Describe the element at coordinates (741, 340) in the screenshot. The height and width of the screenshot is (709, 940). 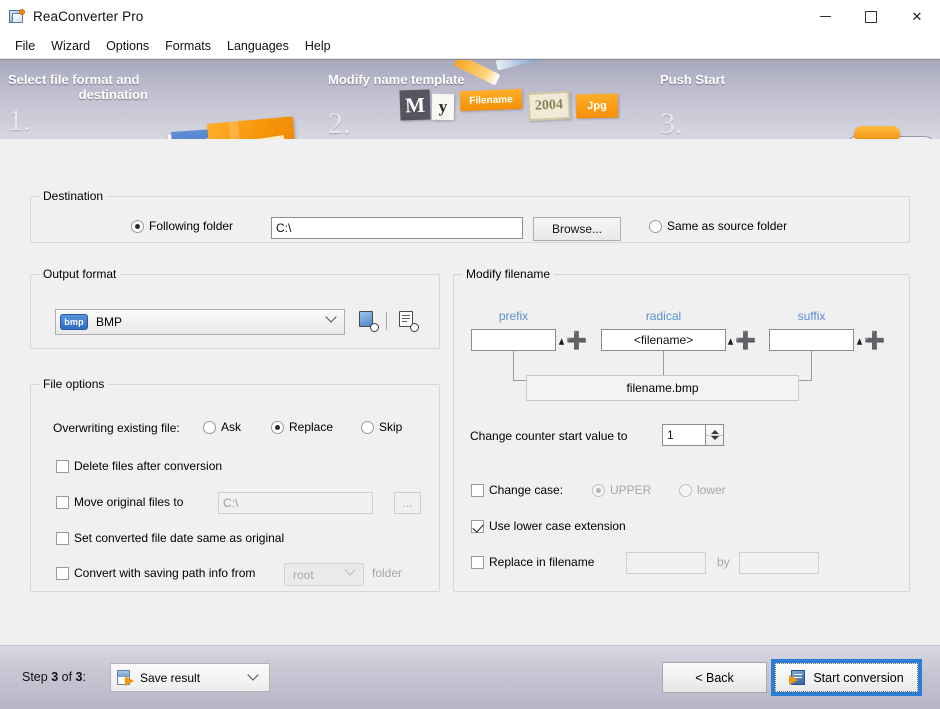
I see `add-radical-token-icon: ➕` at that location.